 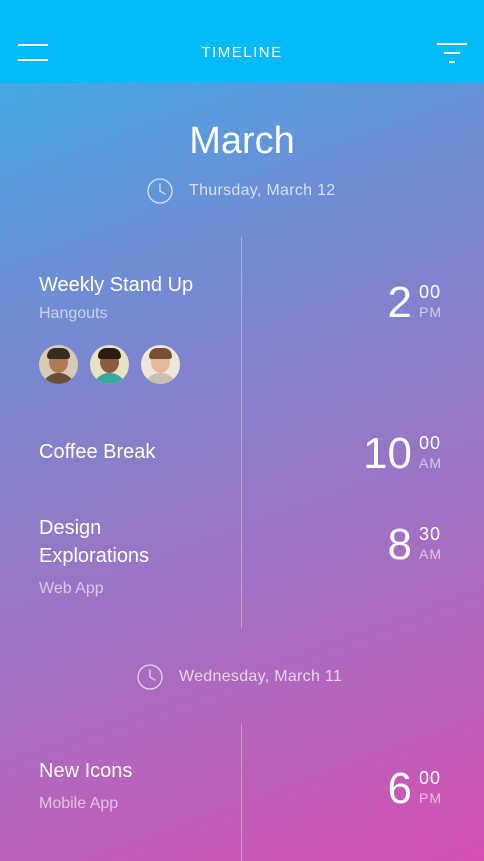 I want to click on attendee-list, so click(x=115, y=364).